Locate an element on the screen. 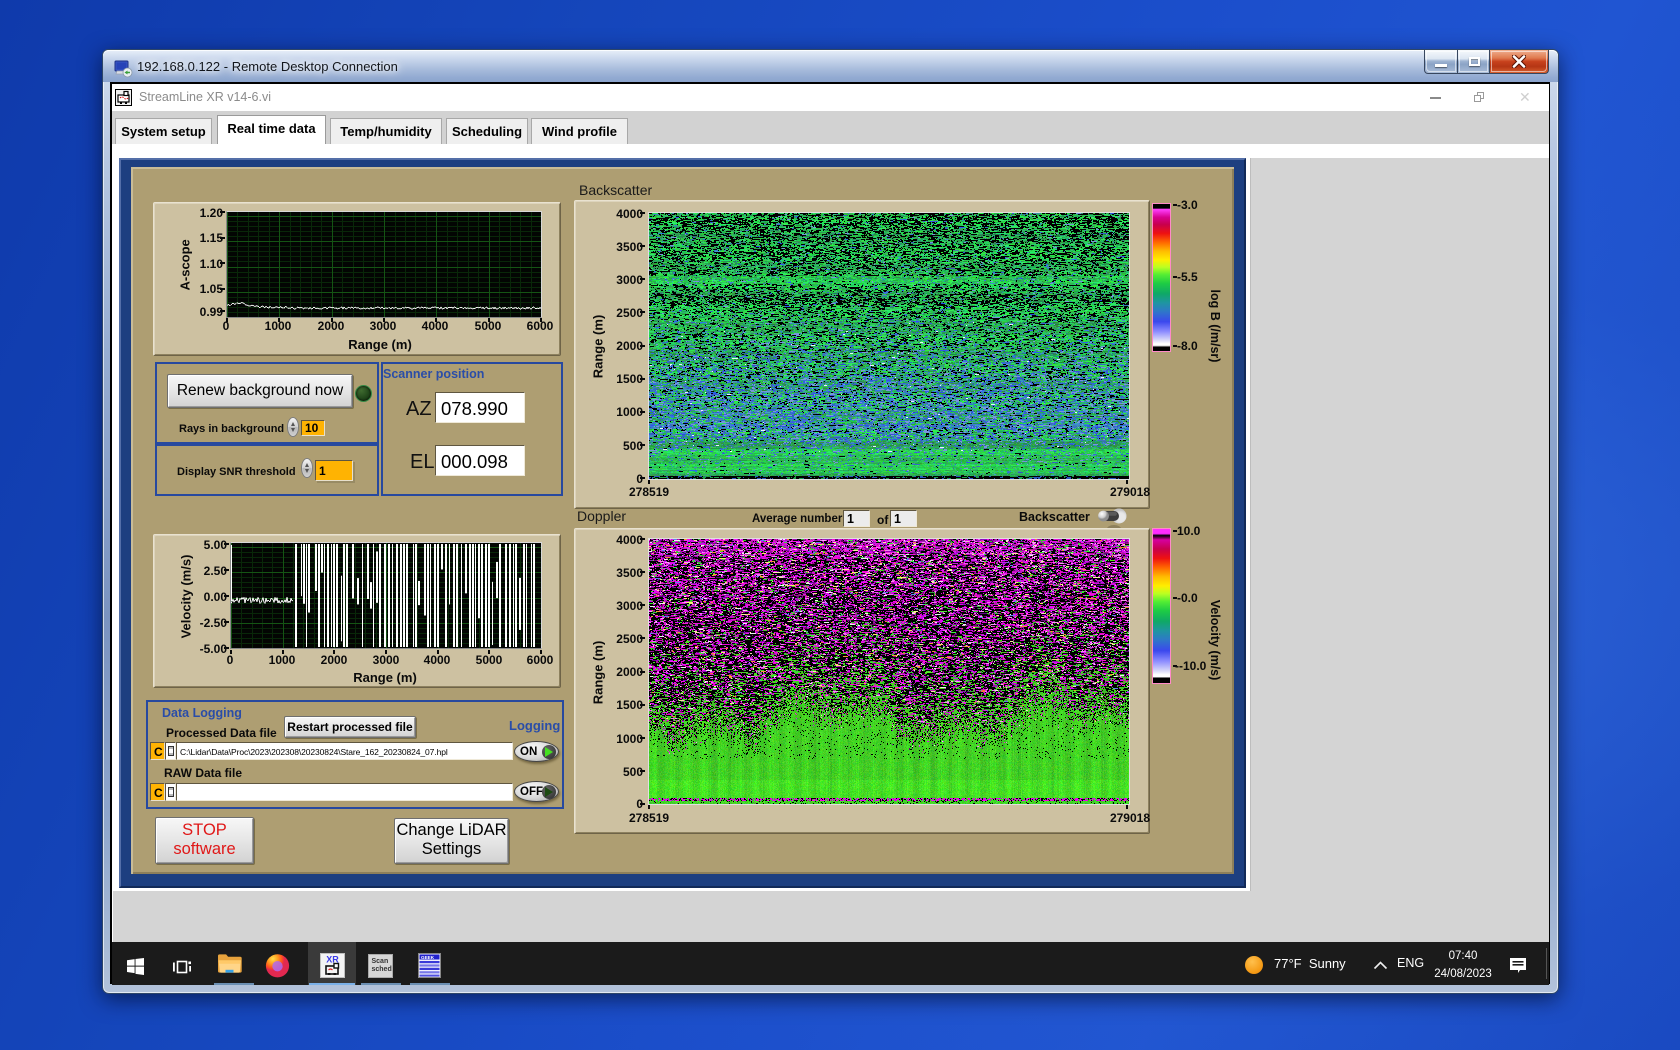 The width and height of the screenshot is (1680, 1050). svg-text: sched is located at coordinates (382, 969).